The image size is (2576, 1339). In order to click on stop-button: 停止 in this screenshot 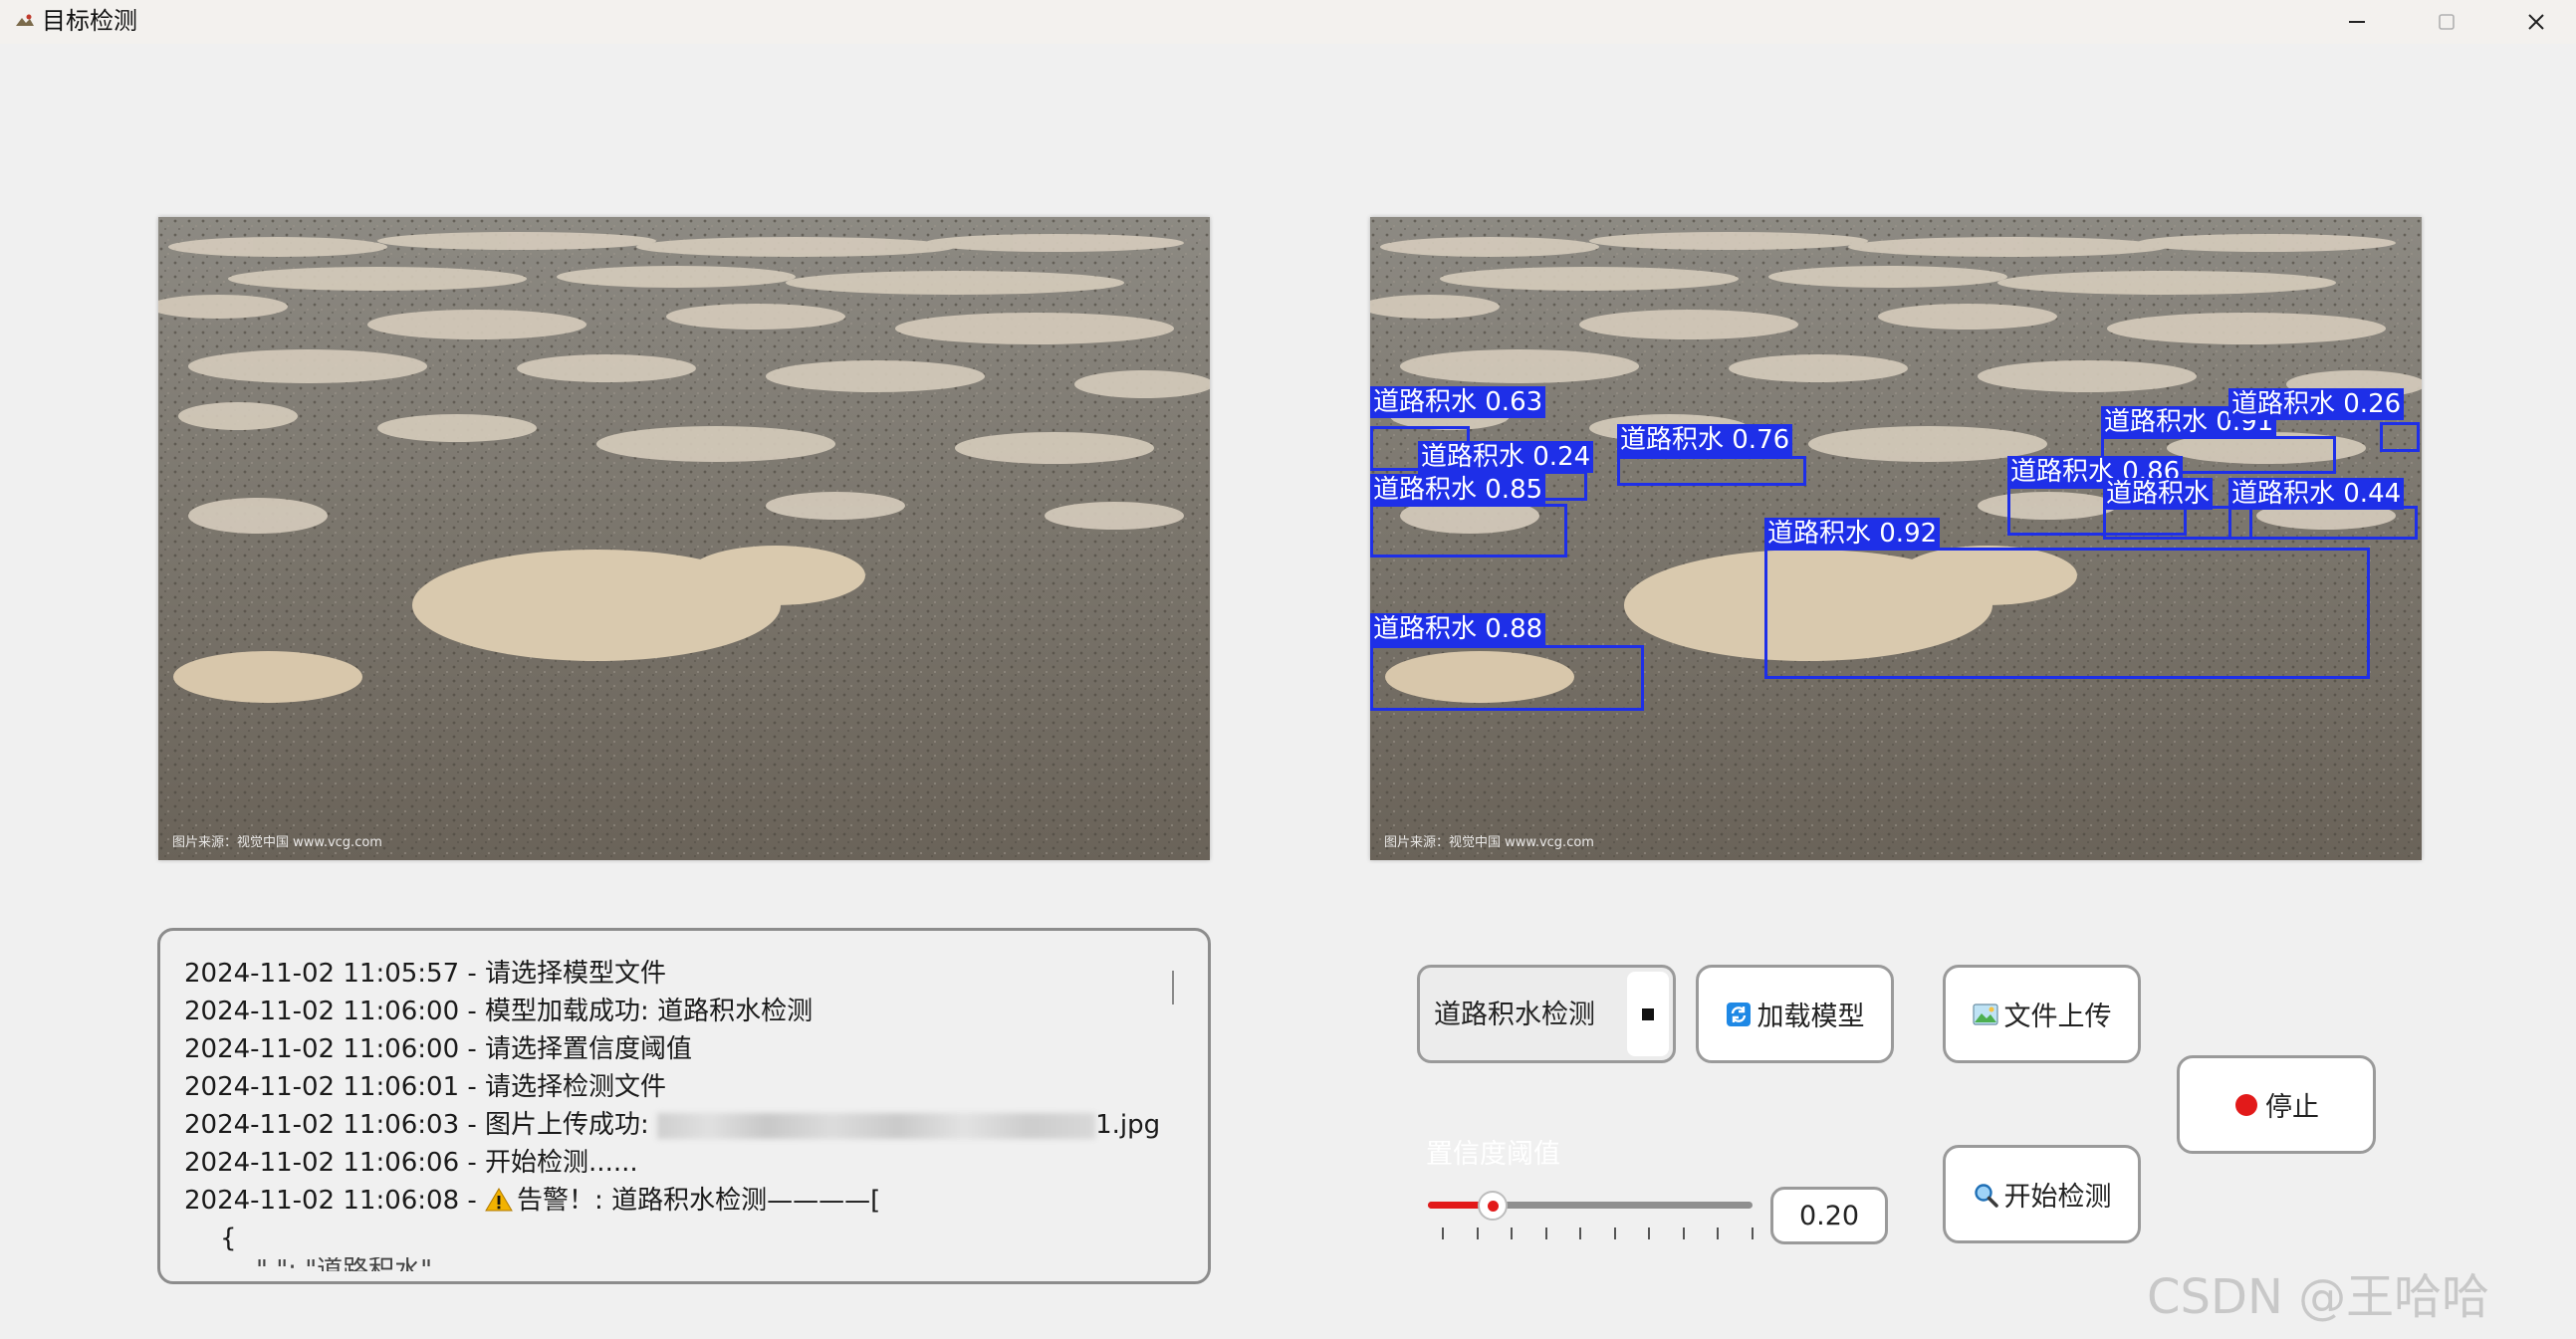, I will do `click(2276, 1105)`.